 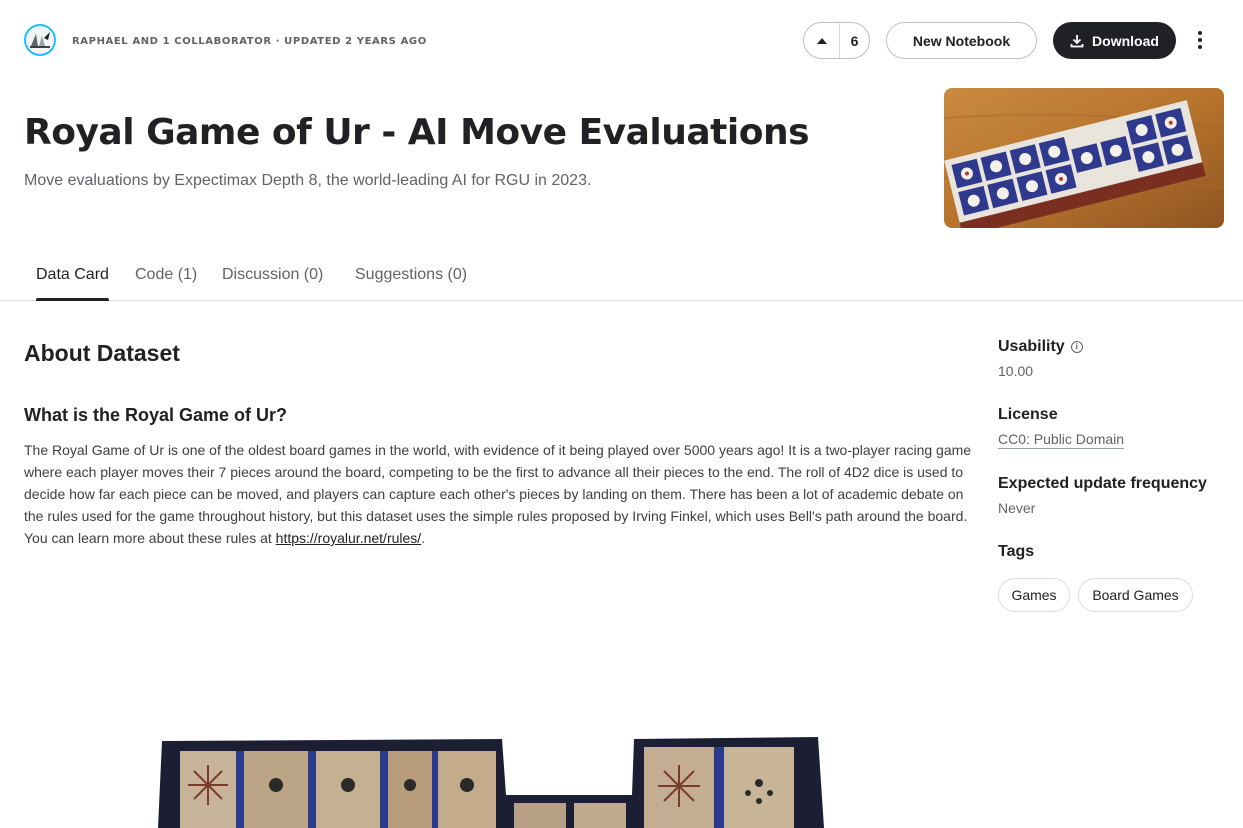 I want to click on description-trailing: ., so click(x=423, y=538).